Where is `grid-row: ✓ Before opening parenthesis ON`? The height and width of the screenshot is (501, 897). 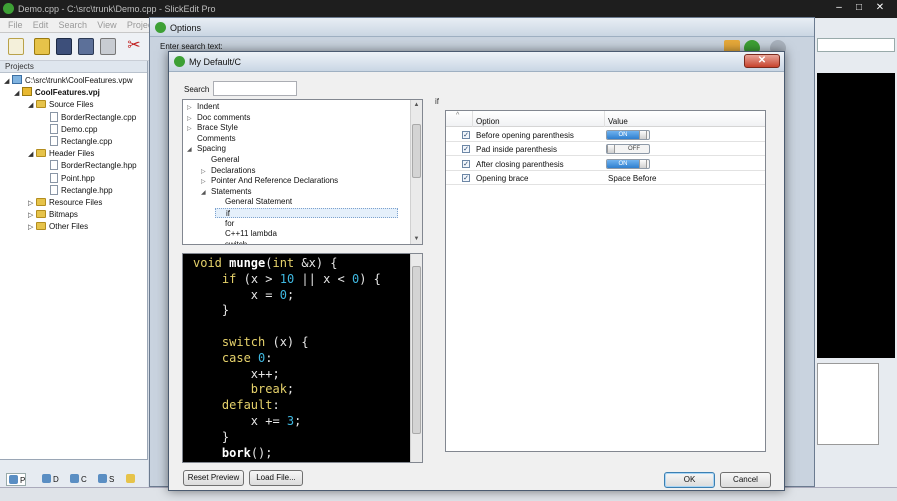 grid-row: ✓ Before opening parenthesis ON is located at coordinates (605, 135).